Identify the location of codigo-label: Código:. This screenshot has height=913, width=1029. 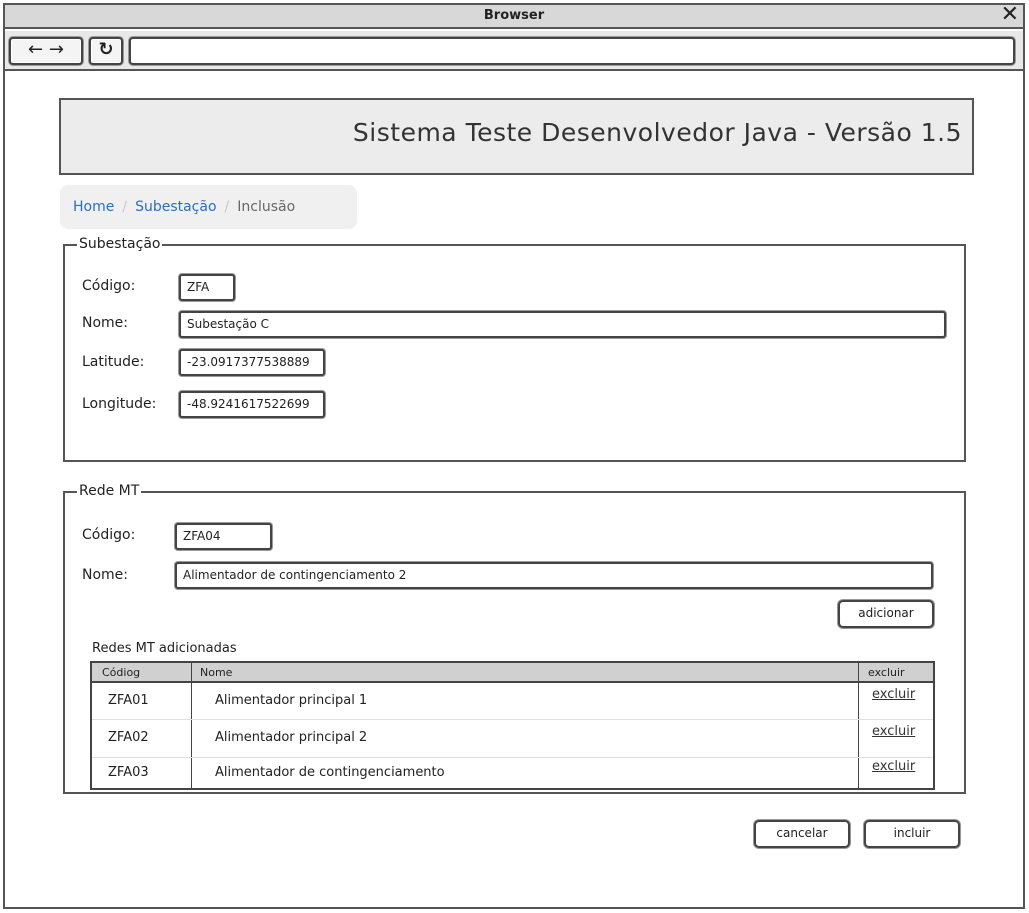
(109, 286).